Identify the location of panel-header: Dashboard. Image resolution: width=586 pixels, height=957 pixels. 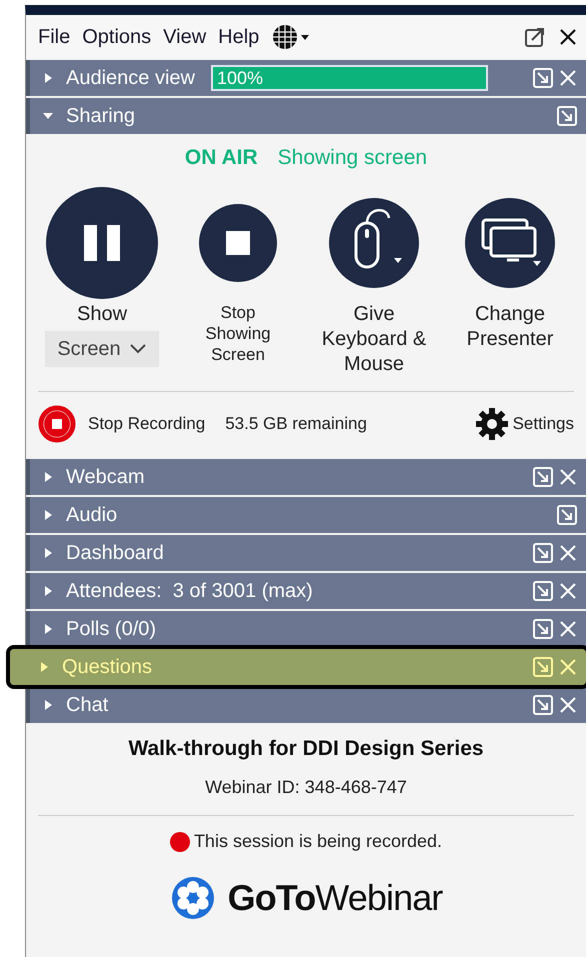
(306, 552).